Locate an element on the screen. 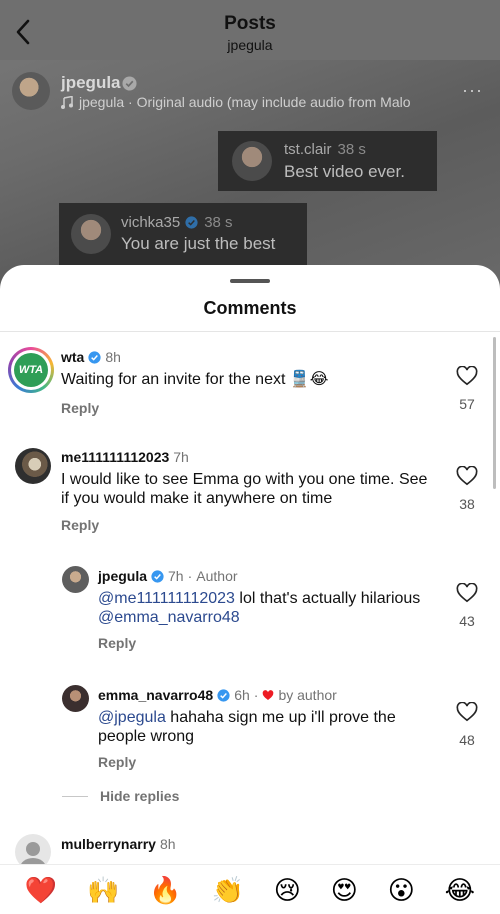  live-comment-card: vichka35 38 s You are just the best is located at coordinates (183, 234).